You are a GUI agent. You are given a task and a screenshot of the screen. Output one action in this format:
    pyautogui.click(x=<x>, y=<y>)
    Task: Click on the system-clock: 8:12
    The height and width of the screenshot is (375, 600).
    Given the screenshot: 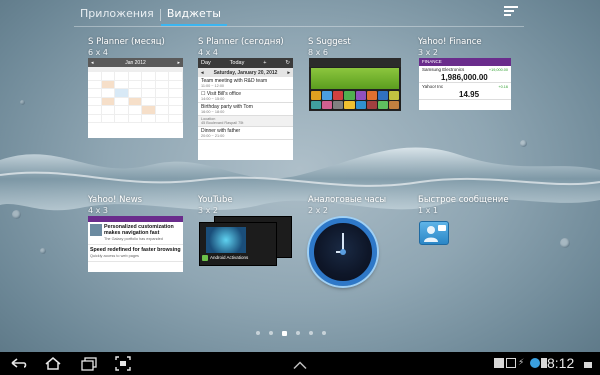 What is the action you would take?
    pyautogui.click(x=561, y=363)
    